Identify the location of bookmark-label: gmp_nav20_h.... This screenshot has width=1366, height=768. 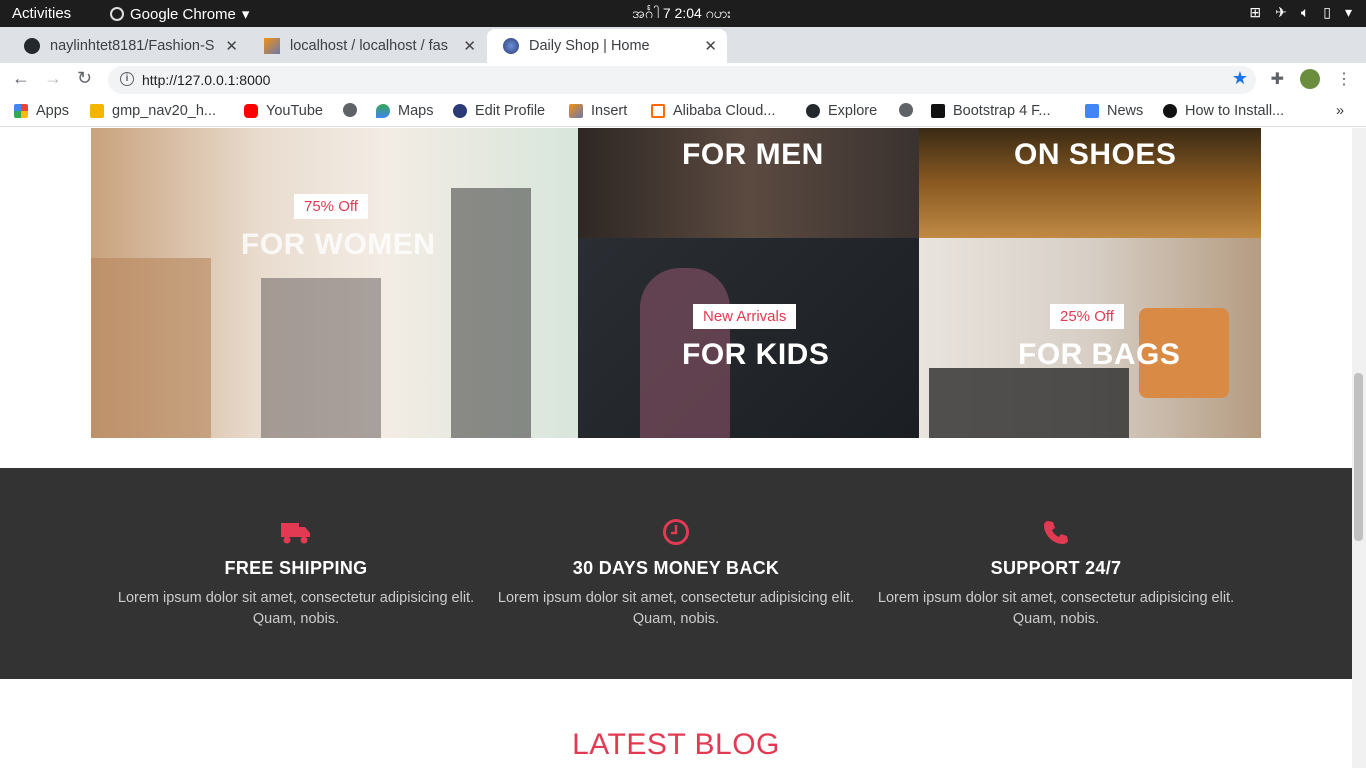
(164, 111).